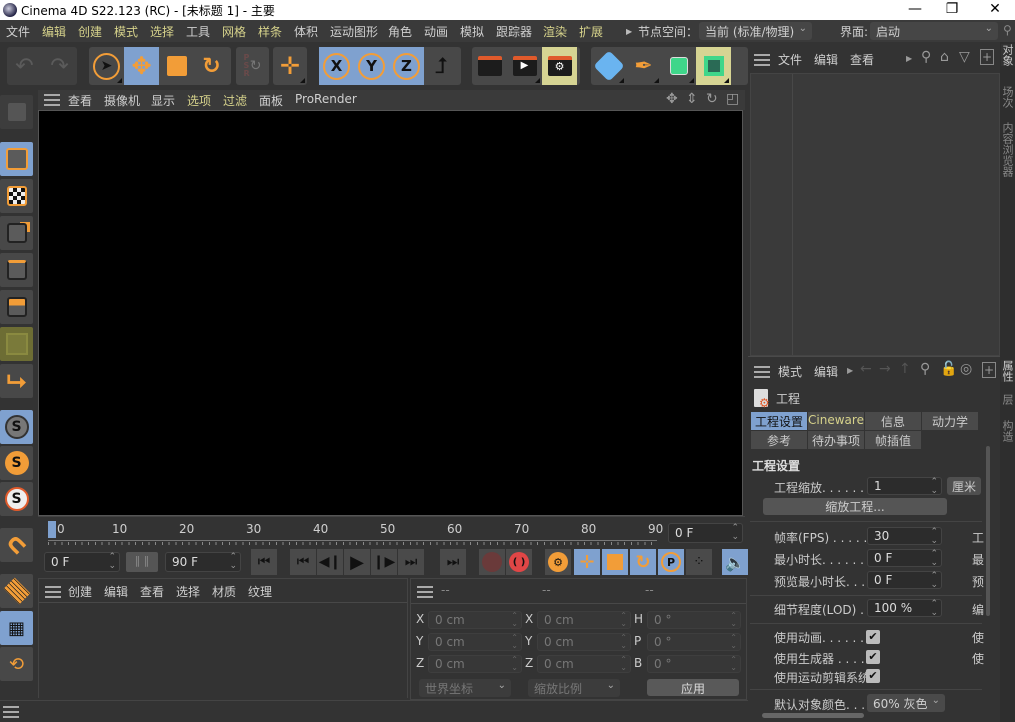 The height and width of the screenshot is (722, 1015). I want to click on min-time-field: 0 F ⌃ ⌄, so click(904, 558).